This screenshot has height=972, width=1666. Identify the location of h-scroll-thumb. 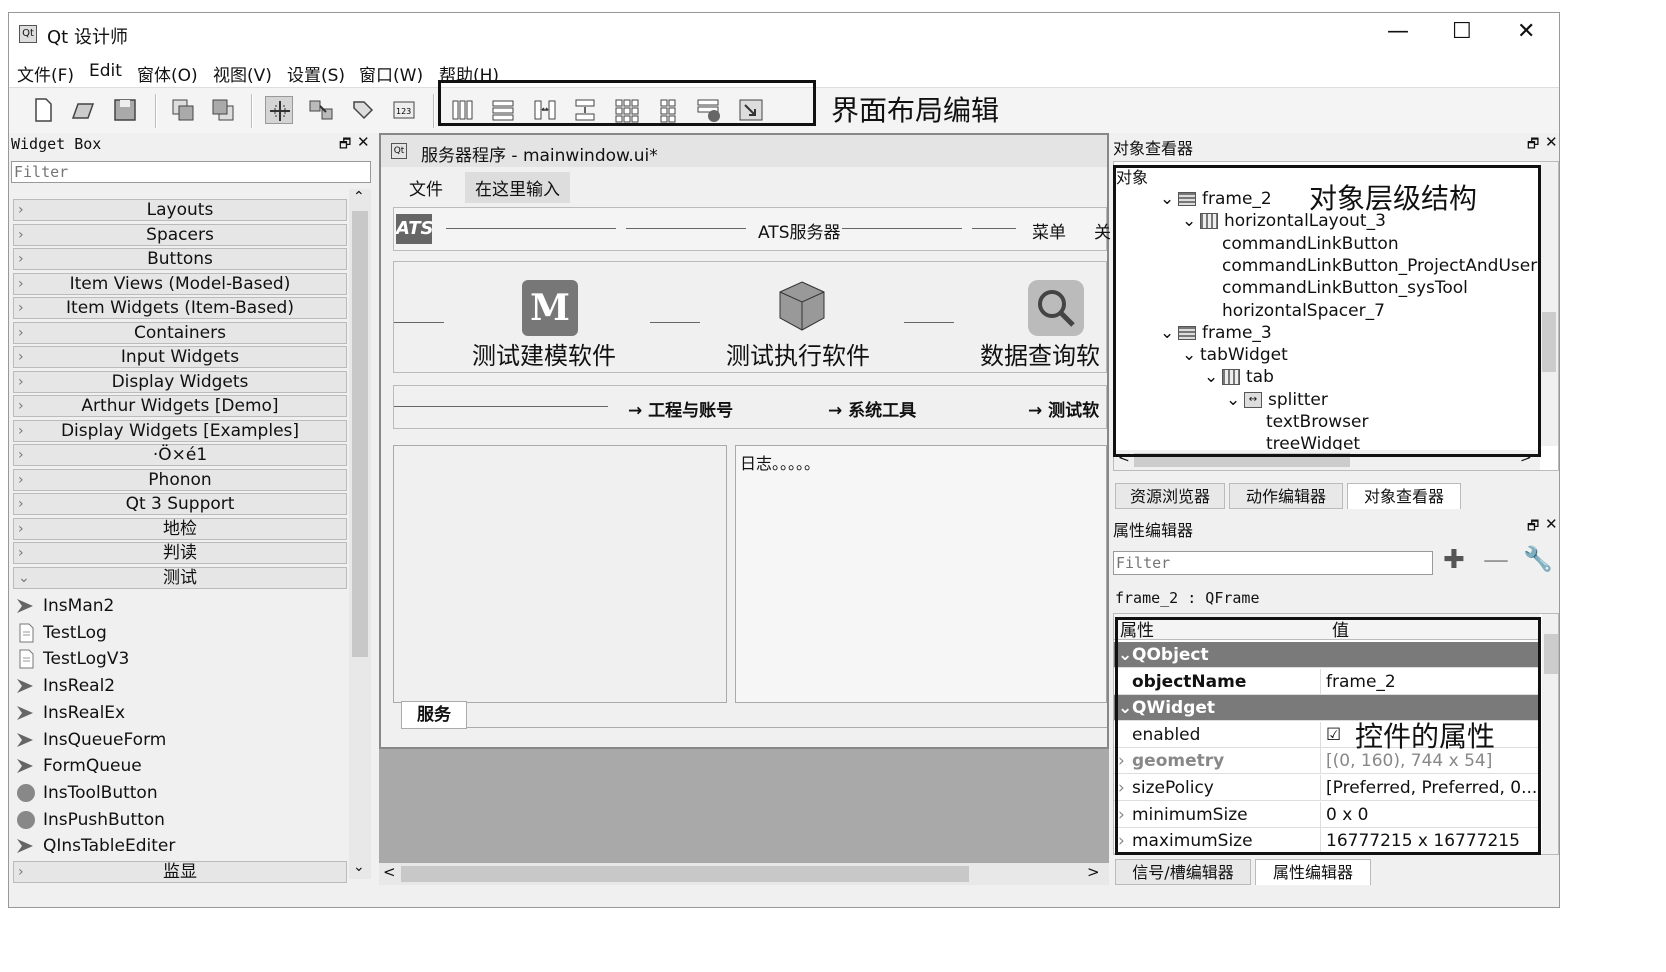
(685, 874).